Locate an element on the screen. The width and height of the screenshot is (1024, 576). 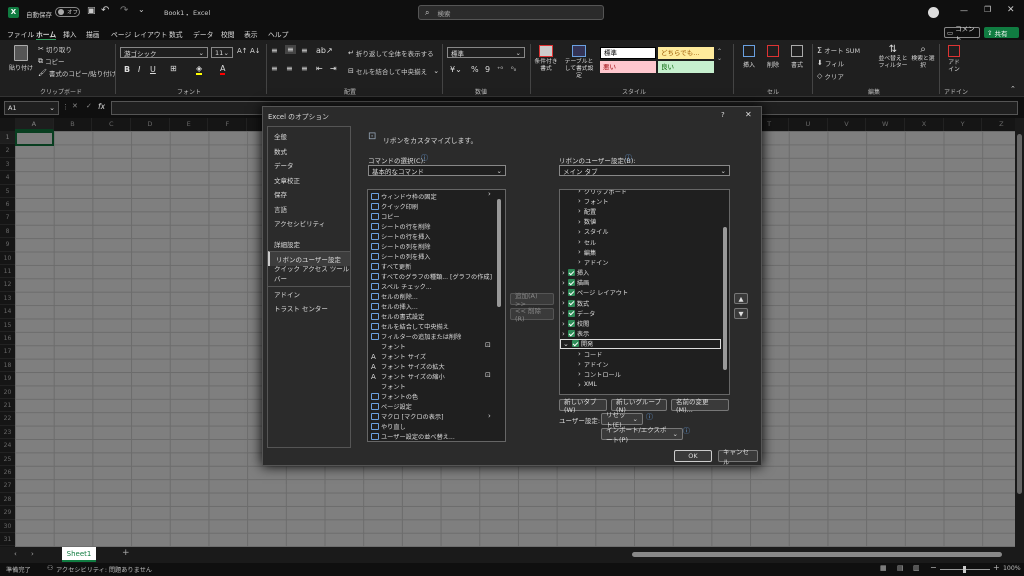
bold-icon: B is located at coordinates (127, 69).